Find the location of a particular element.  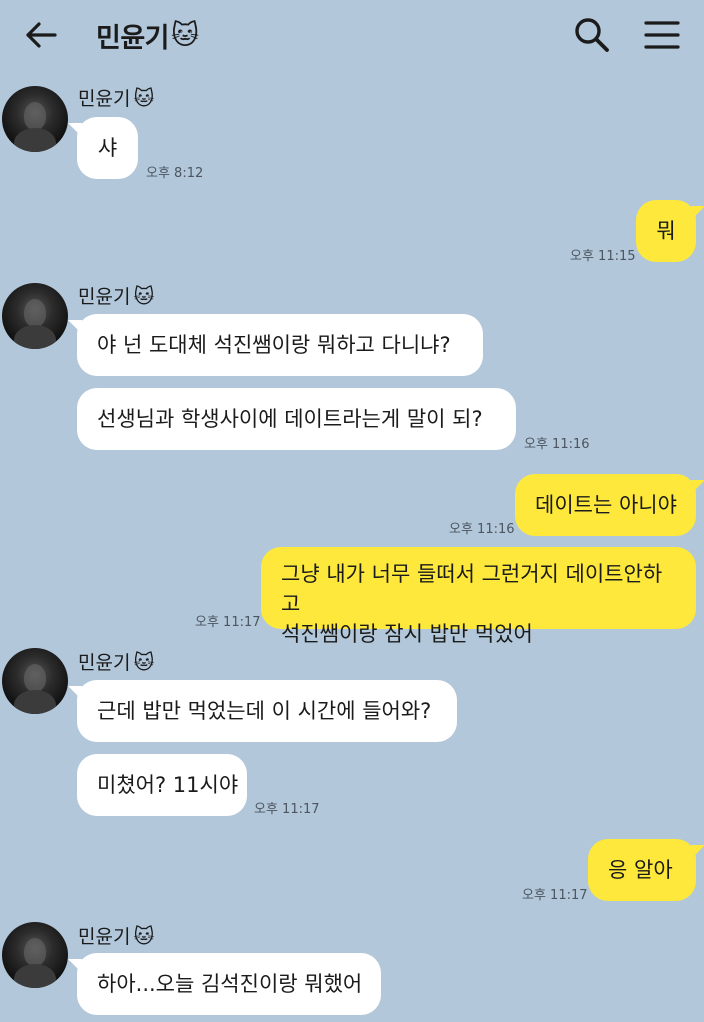

search-icon is located at coordinates (592, 35).